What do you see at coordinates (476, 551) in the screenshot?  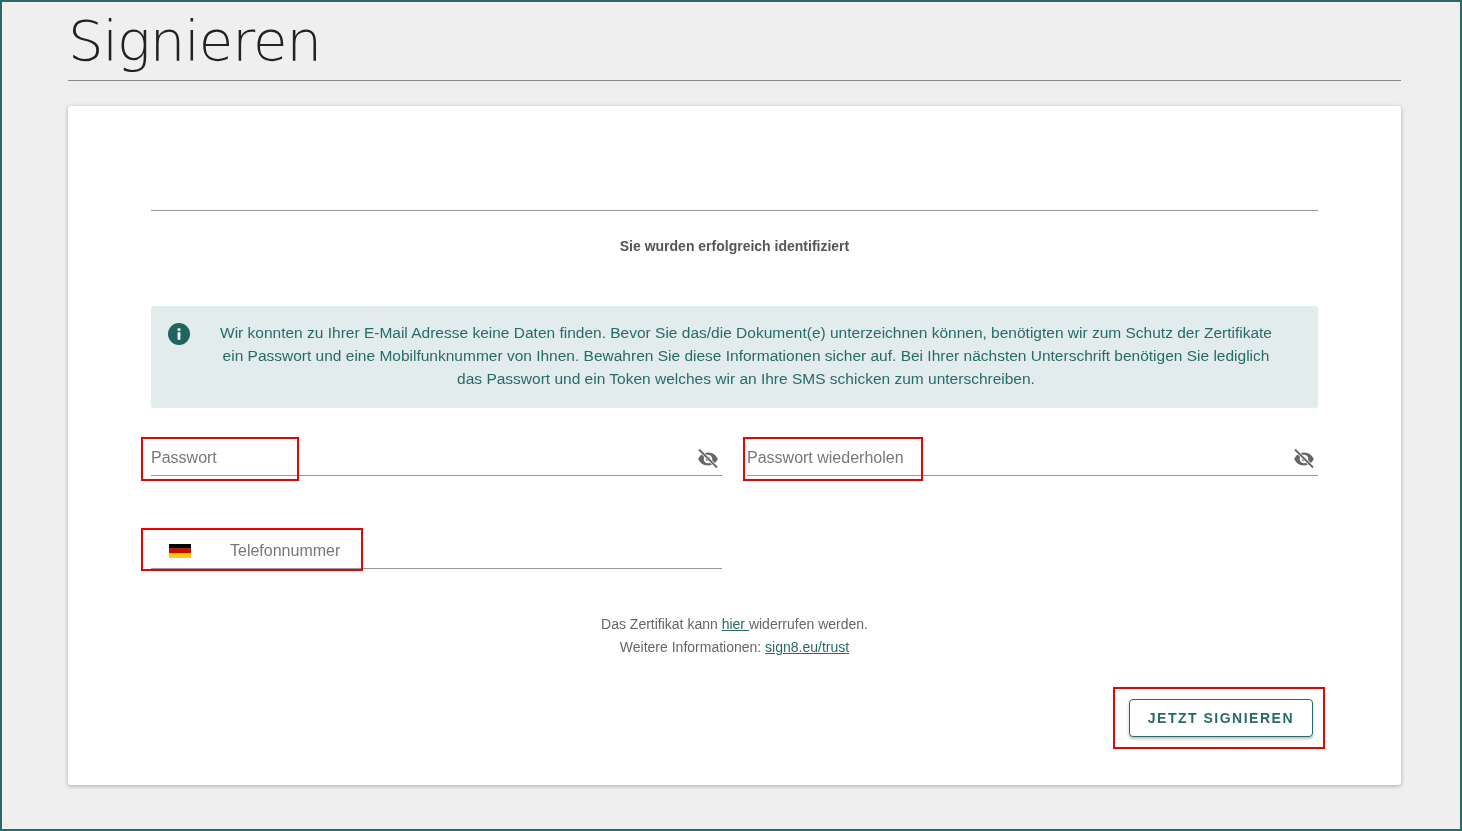 I see `phone-field: Telefonnummer` at bounding box center [476, 551].